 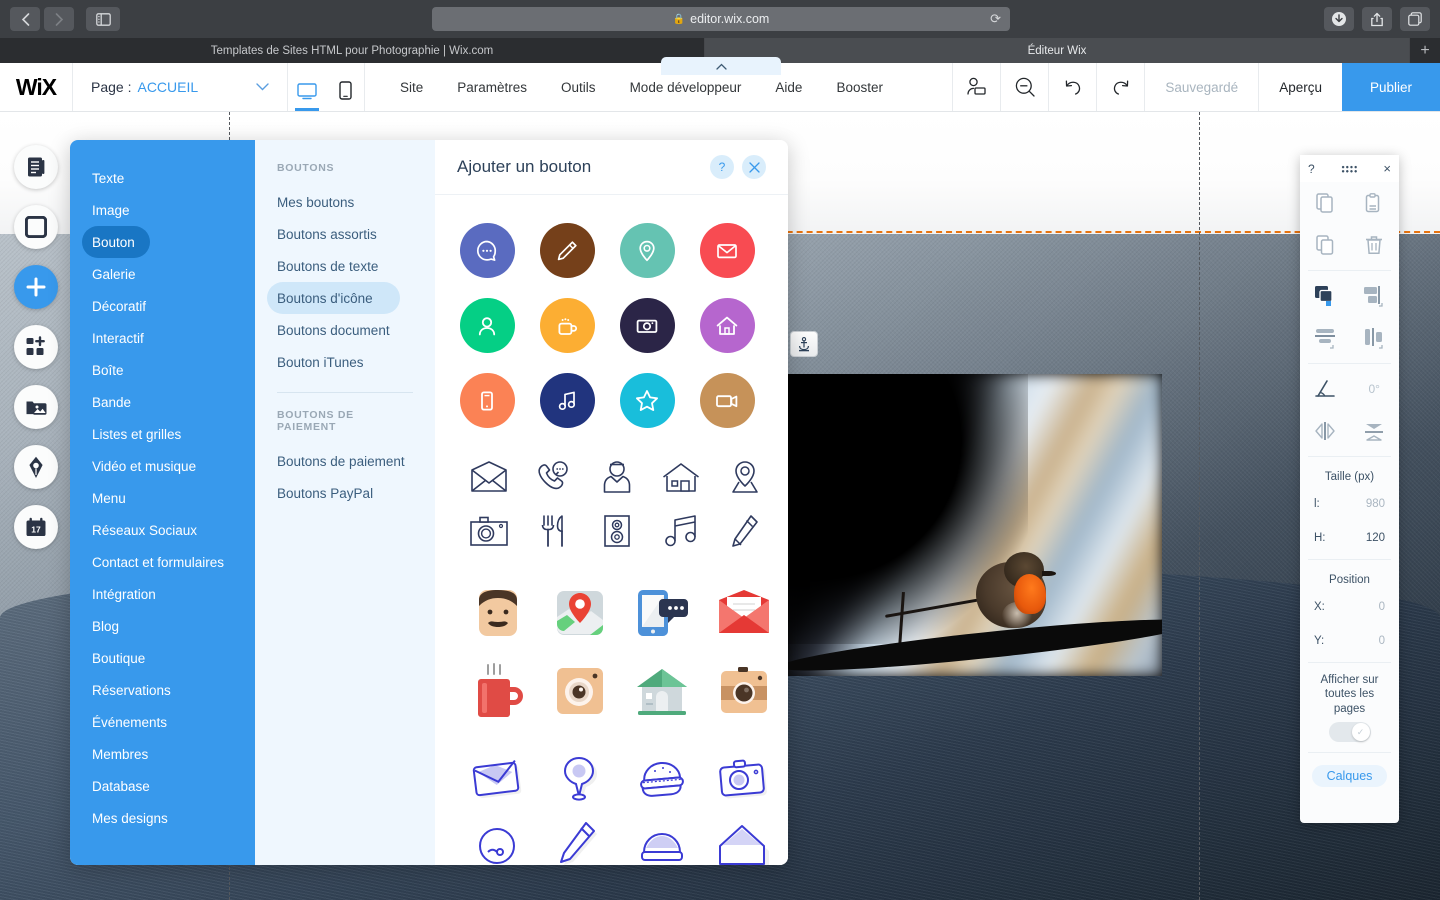 What do you see at coordinates (487, 250) in the screenshot?
I see `icon-button-chat-bubble` at bounding box center [487, 250].